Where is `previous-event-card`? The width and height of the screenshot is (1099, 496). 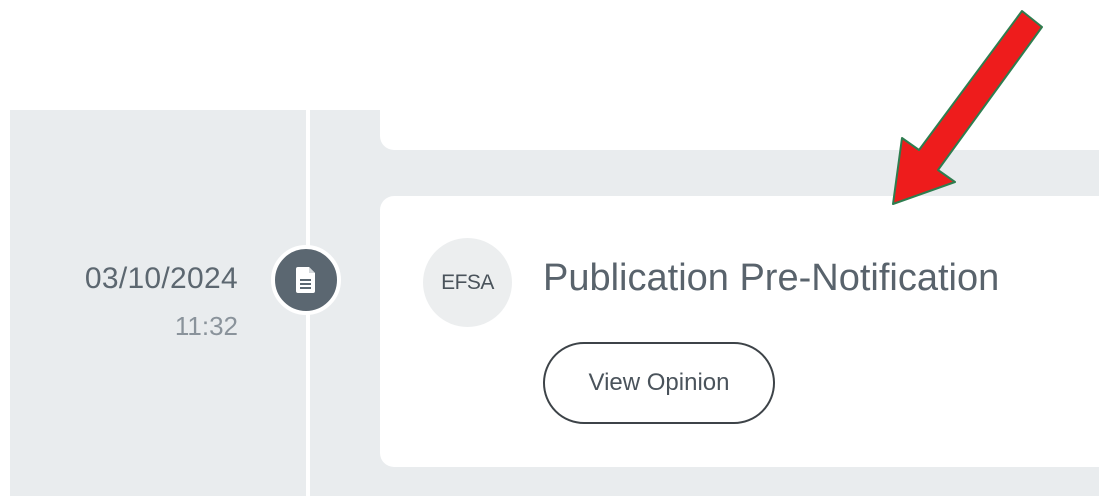
previous-event-card is located at coordinates (739, 115).